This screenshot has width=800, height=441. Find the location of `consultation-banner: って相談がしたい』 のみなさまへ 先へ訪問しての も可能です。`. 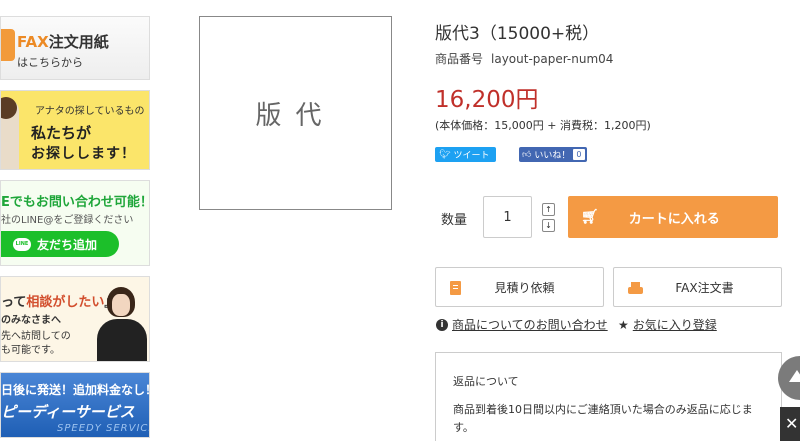

consultation-banner: って相談がしたい』 のみなさまへ 先へ訪問しての も可能です。 is located at coordinates (75, 319).